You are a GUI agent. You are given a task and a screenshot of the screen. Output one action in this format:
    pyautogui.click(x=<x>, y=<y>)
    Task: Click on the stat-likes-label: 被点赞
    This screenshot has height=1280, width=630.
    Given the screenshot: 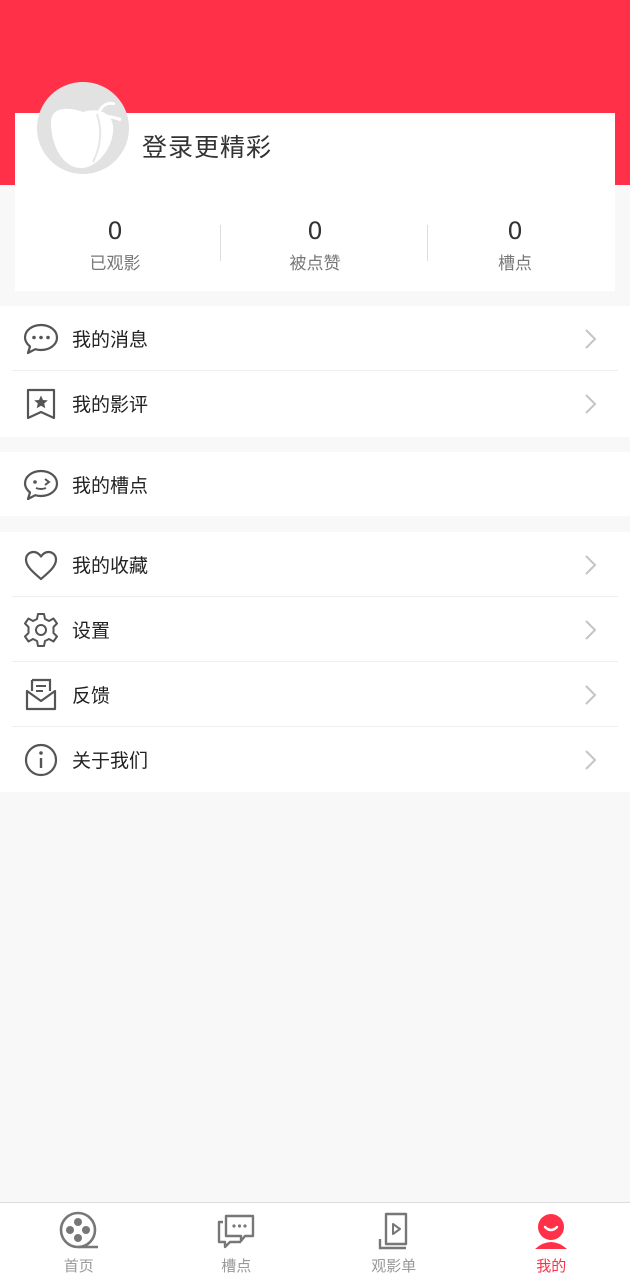 What is the action you would take?
    pyautogui.click(x=315, y=264)
    